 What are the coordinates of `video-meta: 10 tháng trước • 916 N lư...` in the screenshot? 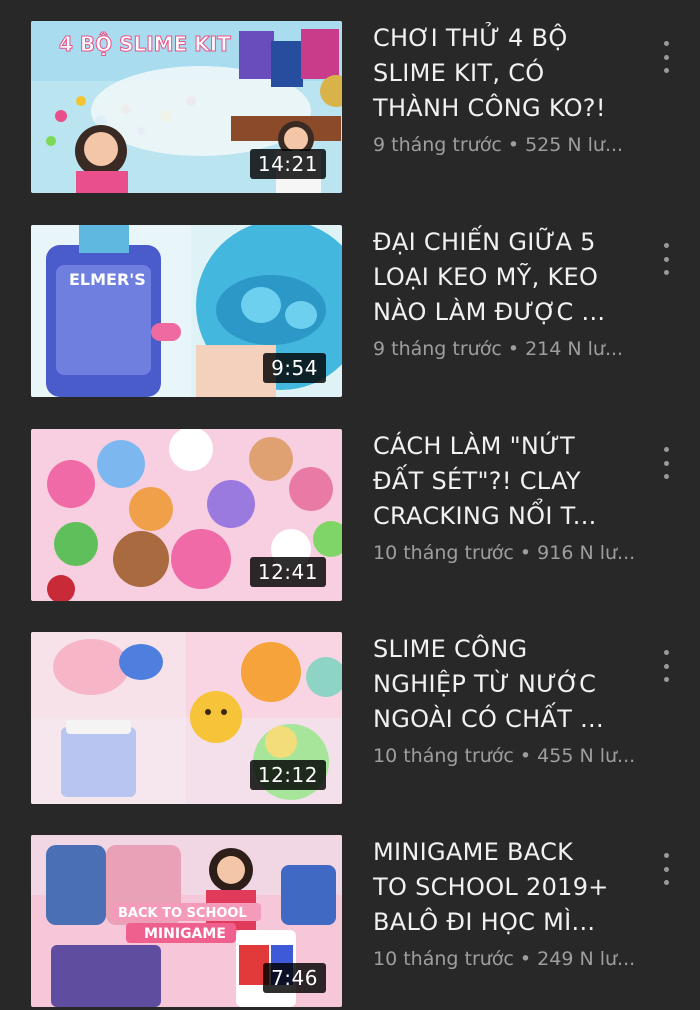 It's located at (504, 553).